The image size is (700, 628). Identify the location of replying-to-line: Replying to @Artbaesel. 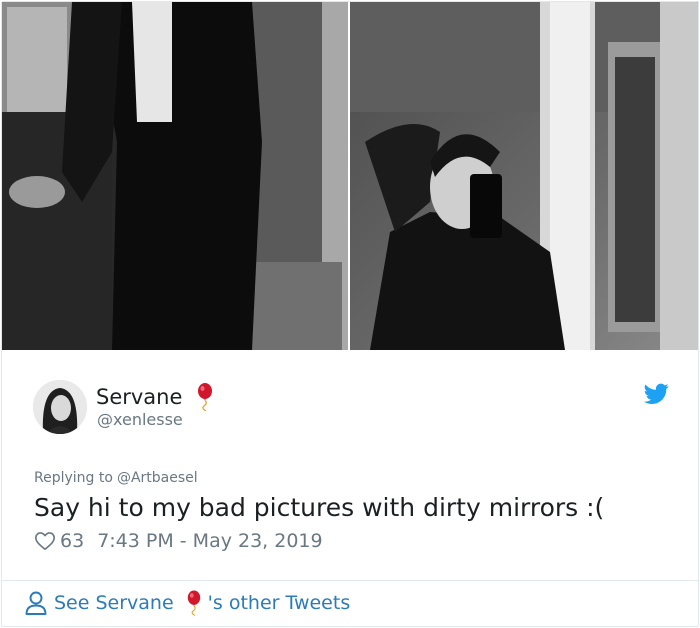
(116, 478).